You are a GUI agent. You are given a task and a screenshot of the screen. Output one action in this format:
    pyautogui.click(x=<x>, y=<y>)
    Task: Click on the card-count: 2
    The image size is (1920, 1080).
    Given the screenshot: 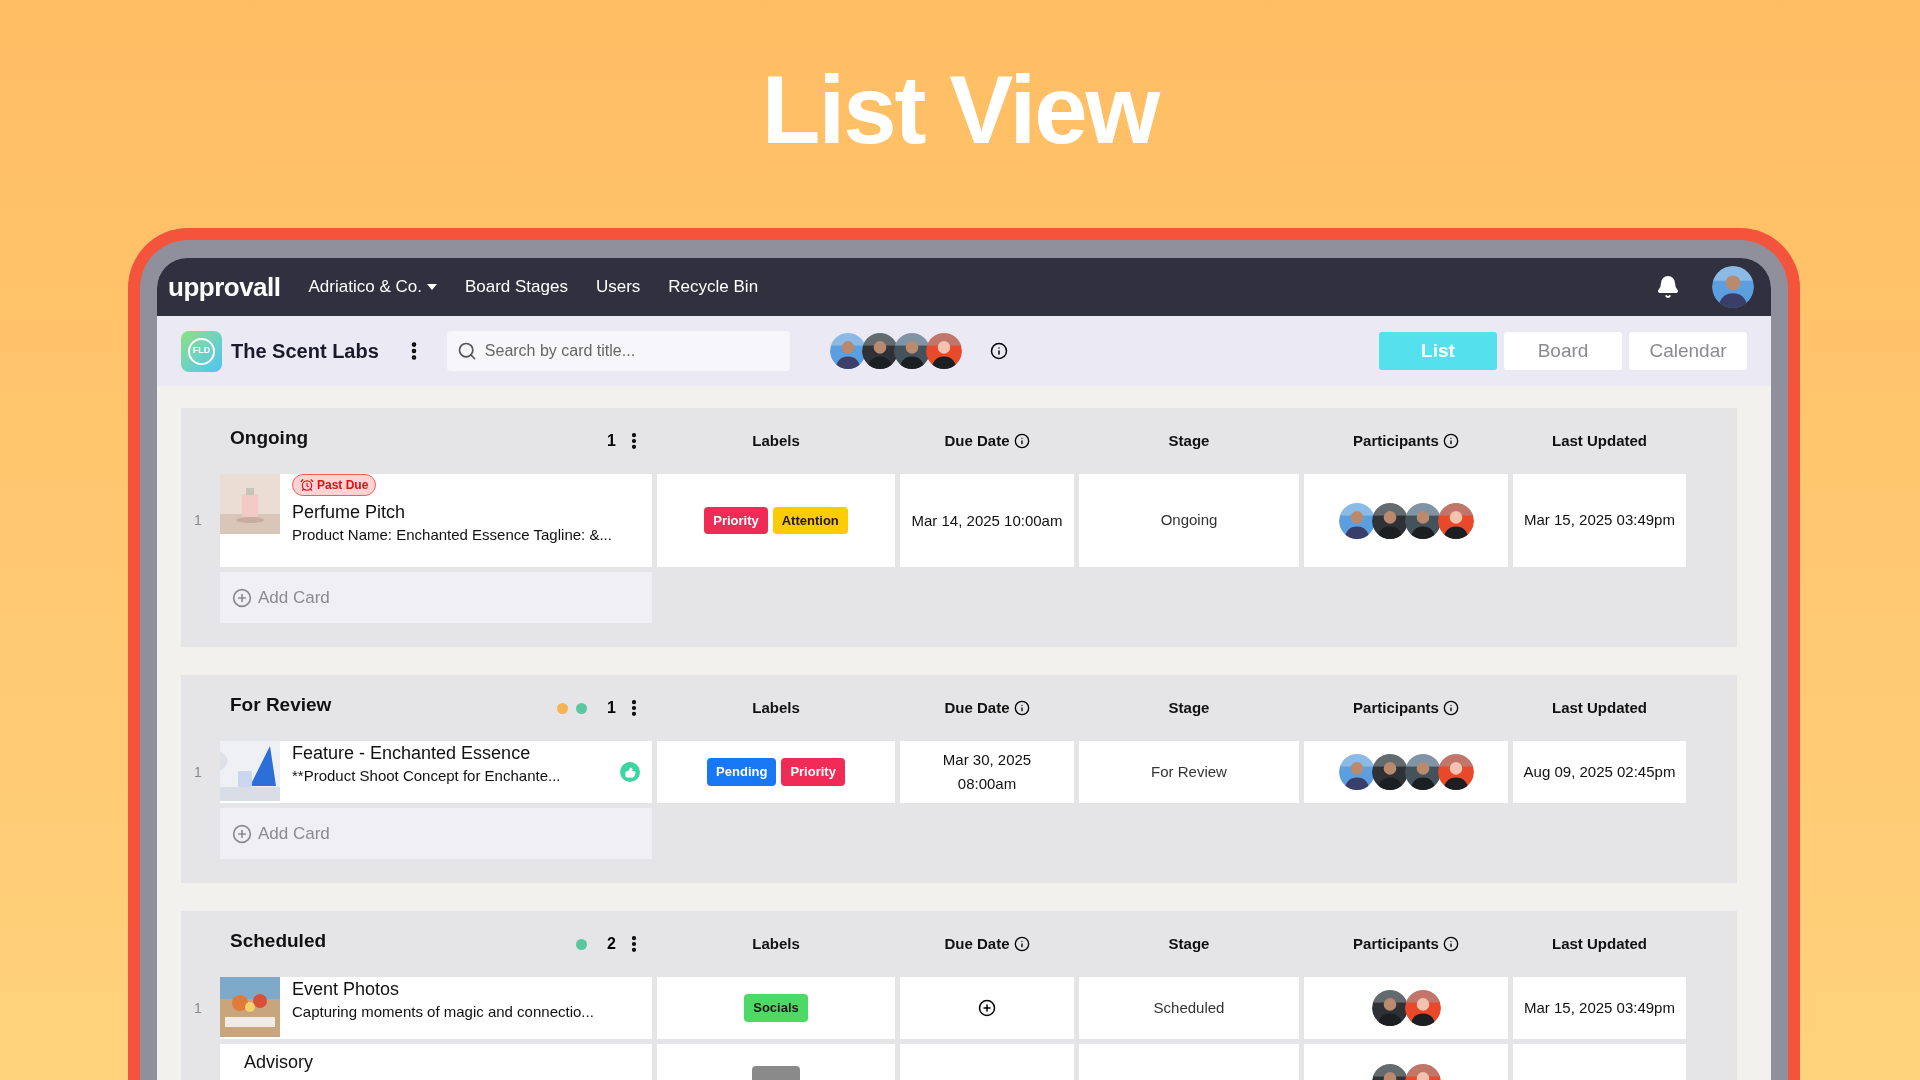 What is the action you would take?
    pyautogui.click(x=611, y=944)
    